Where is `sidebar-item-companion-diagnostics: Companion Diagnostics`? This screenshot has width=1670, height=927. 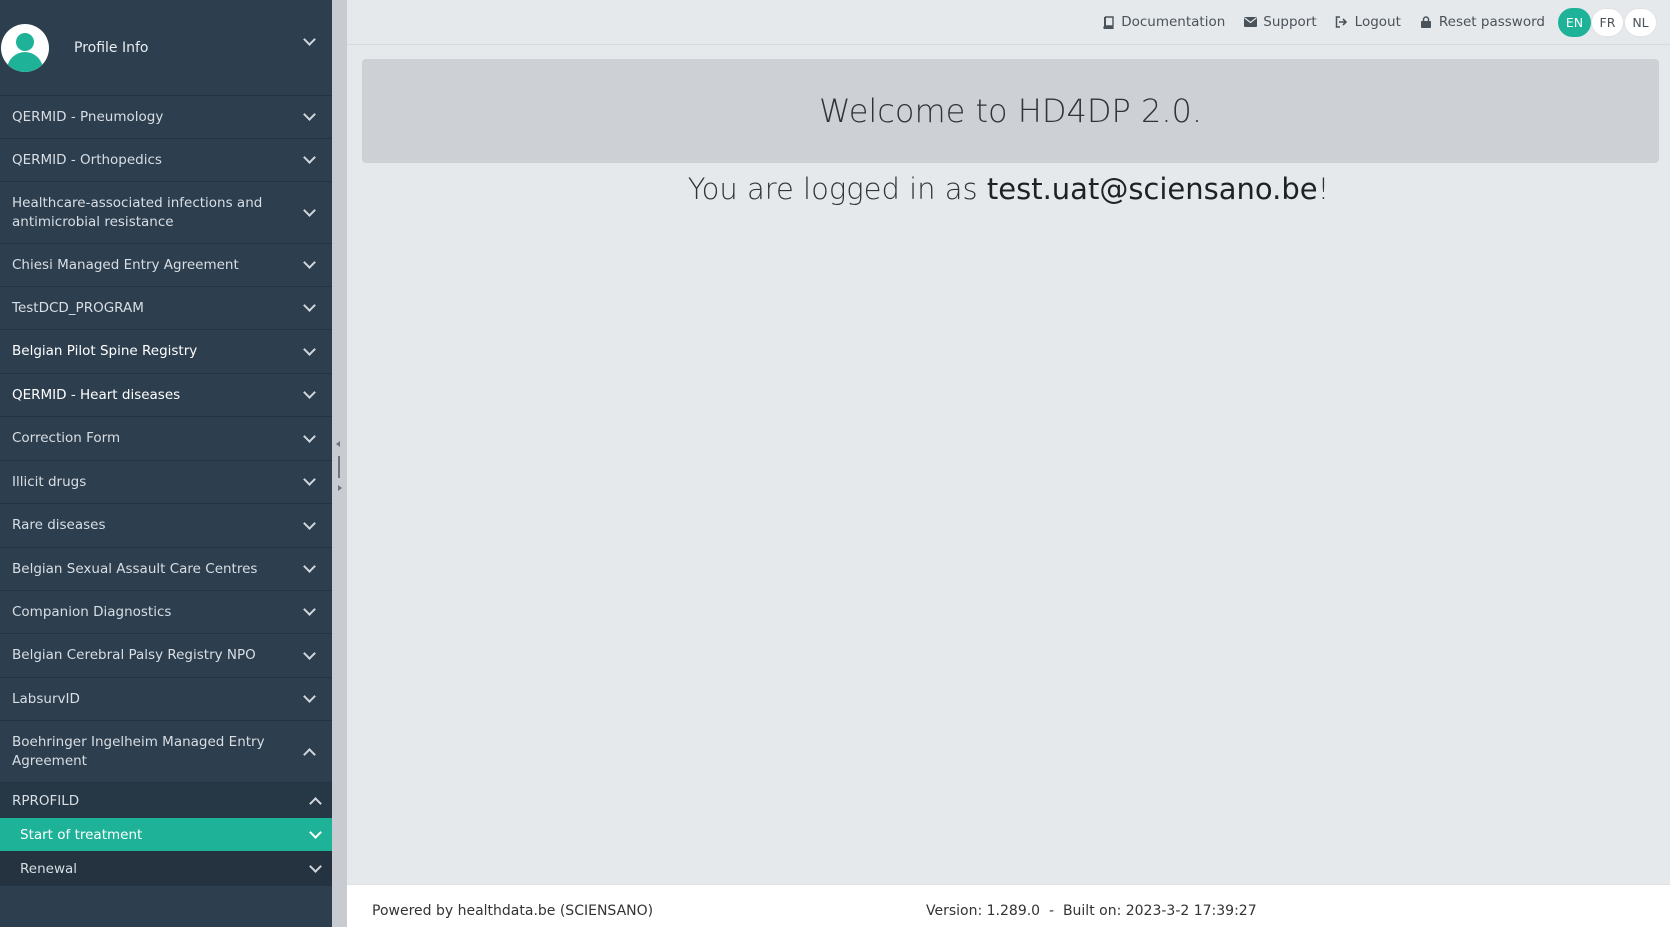
sidebar-item-companion-diagnostics: Companion Diagnostics is located at coordinates (166, 612).